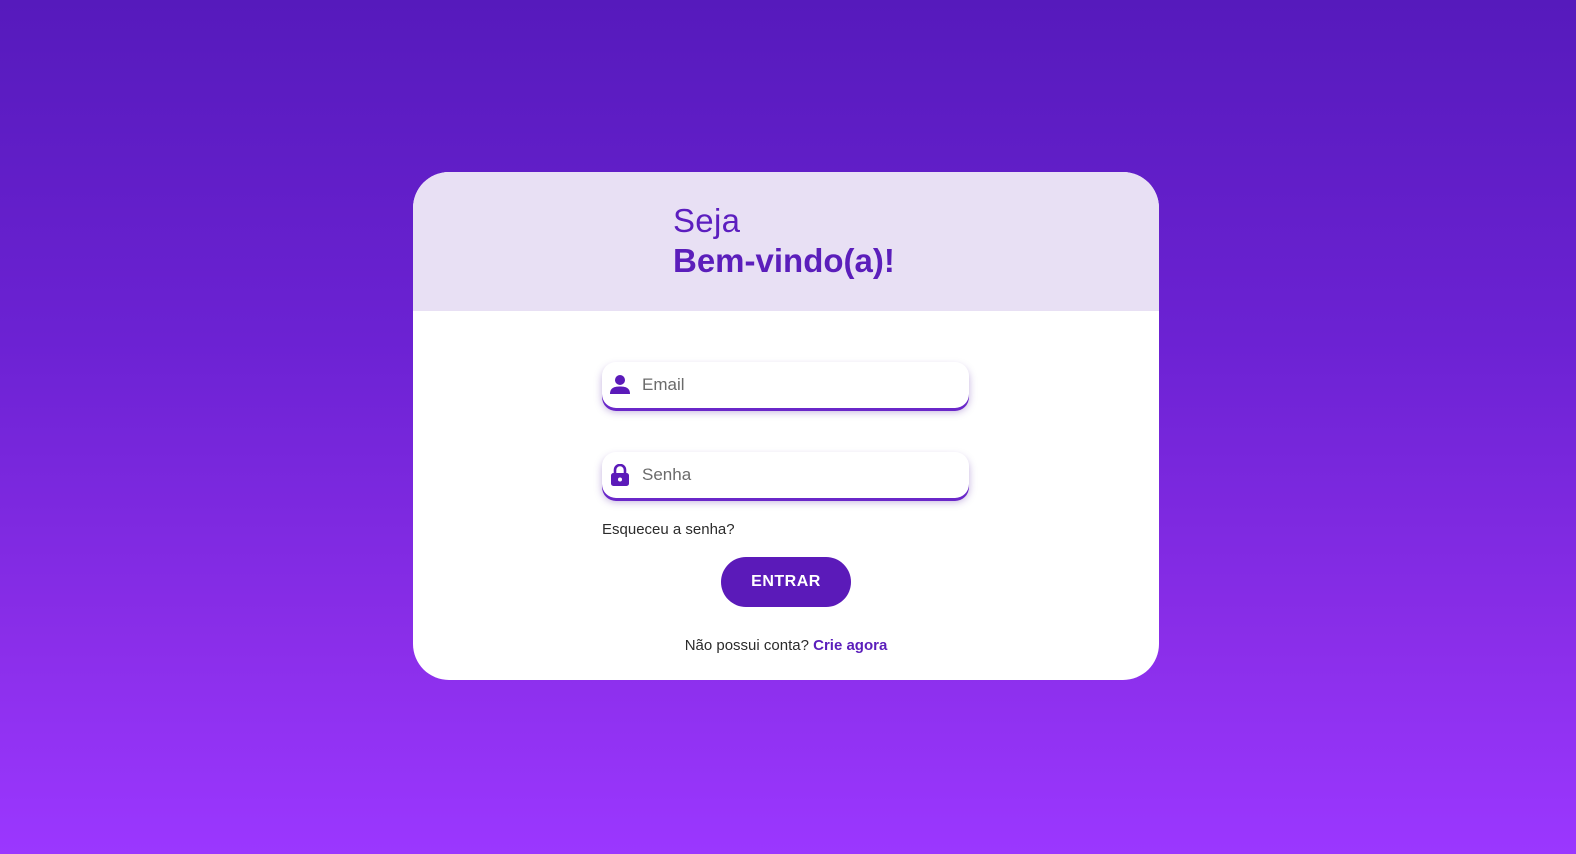 Image resolution: width=1576 pixels, height=854 pixels. I want to click on email-input, so click(797, 385).